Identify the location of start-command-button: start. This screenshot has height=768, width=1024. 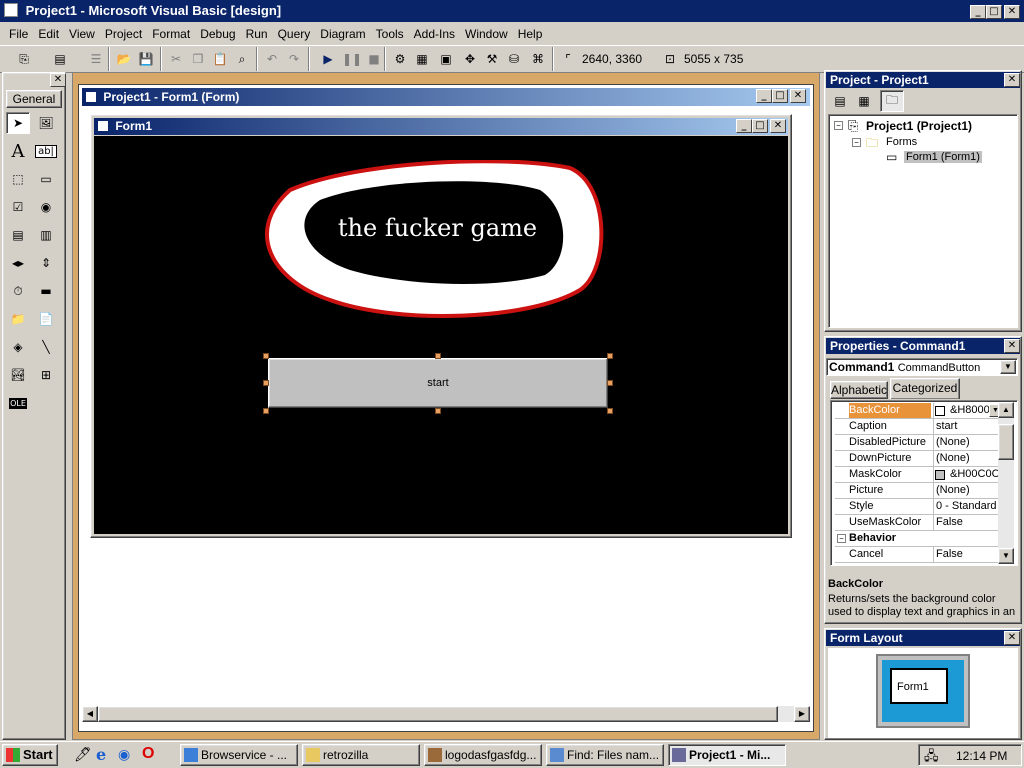
(438, 383).